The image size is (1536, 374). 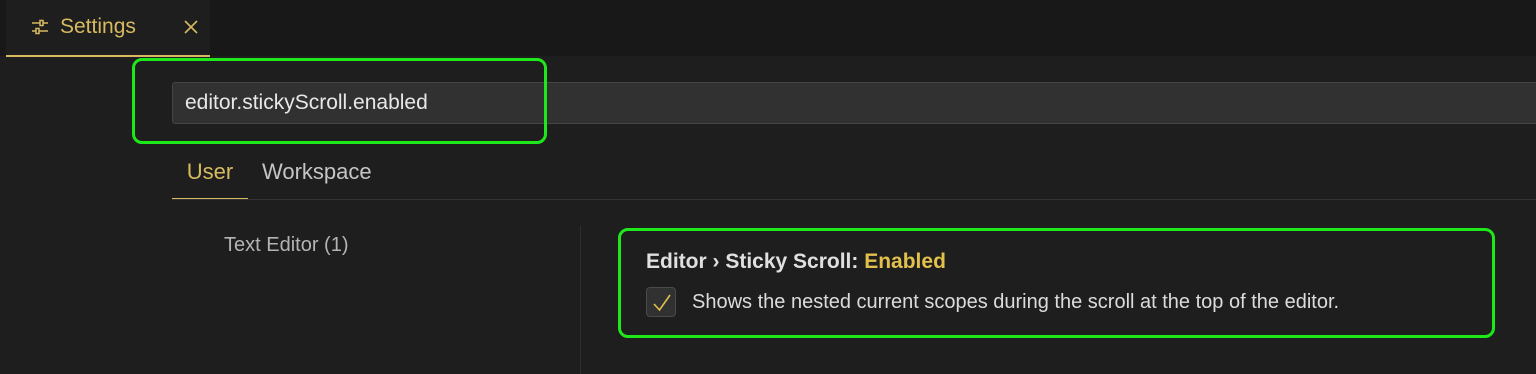 I want to click on settings-tab: Settings, so click(x=108, y=28).